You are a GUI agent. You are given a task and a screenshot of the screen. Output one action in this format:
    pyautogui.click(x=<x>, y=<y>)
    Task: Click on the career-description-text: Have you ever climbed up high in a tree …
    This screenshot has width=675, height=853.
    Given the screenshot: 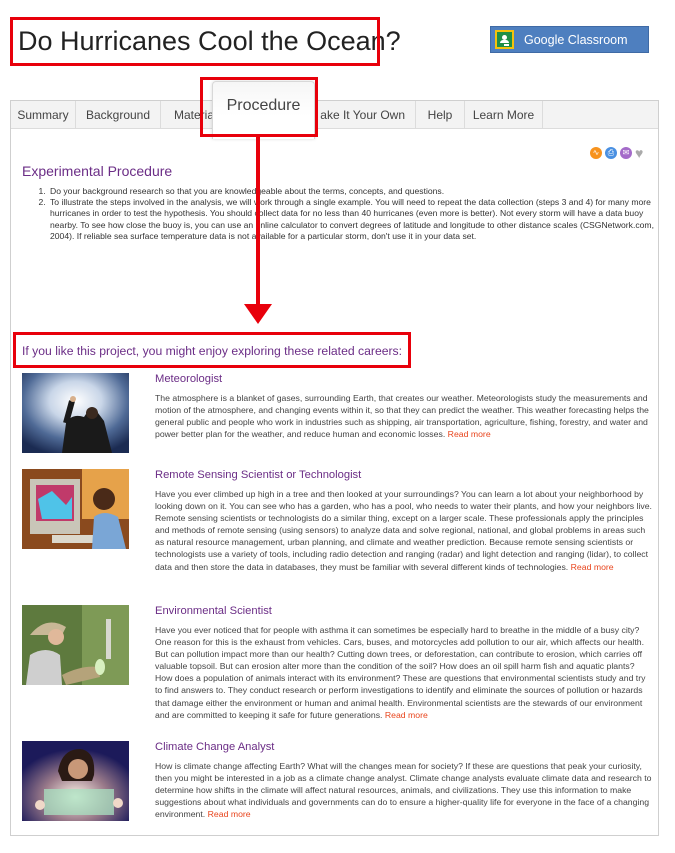 What is the action you would take?
    pyautogui.click(x=403, y=530)
    